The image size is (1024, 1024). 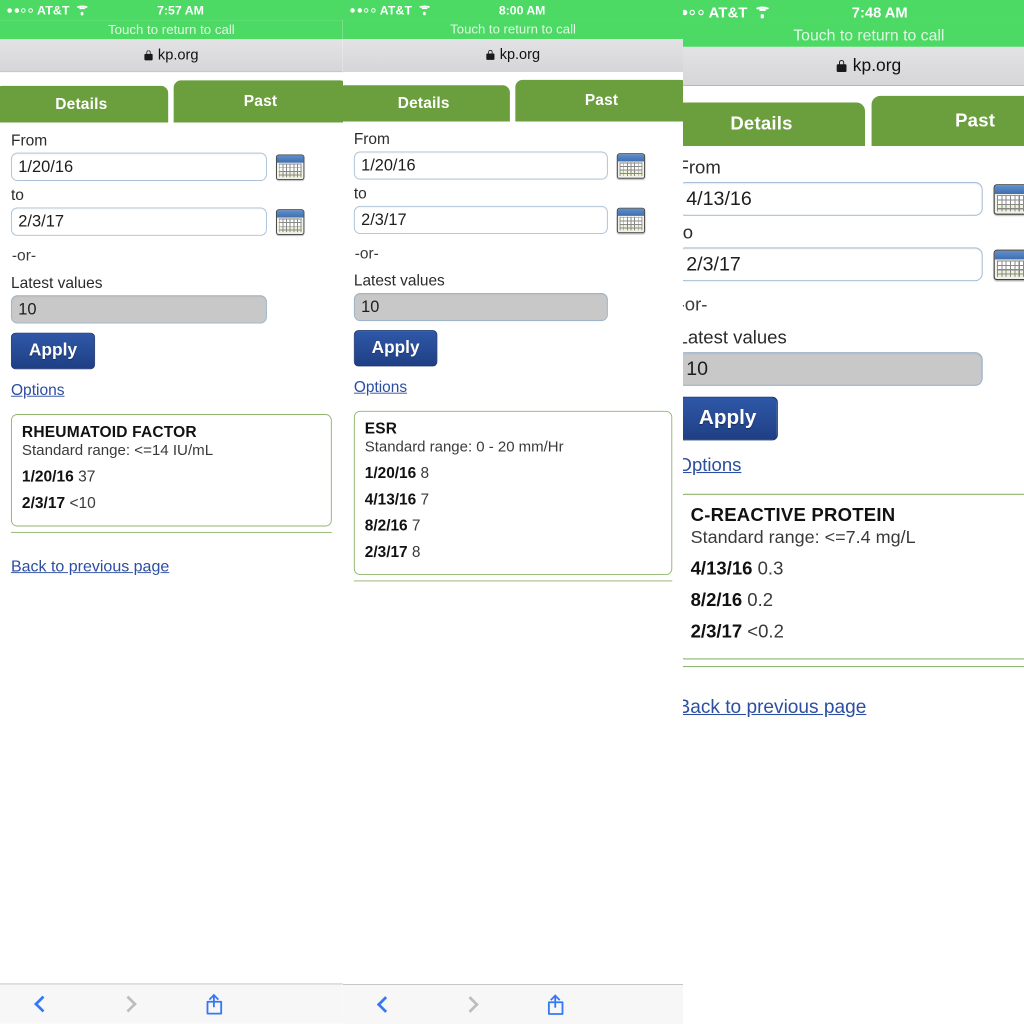 What do you see at coordinates (513, 500) in the screenshot?
I see `result-row: 4/13/16 7` at bounding box center [513, 500].